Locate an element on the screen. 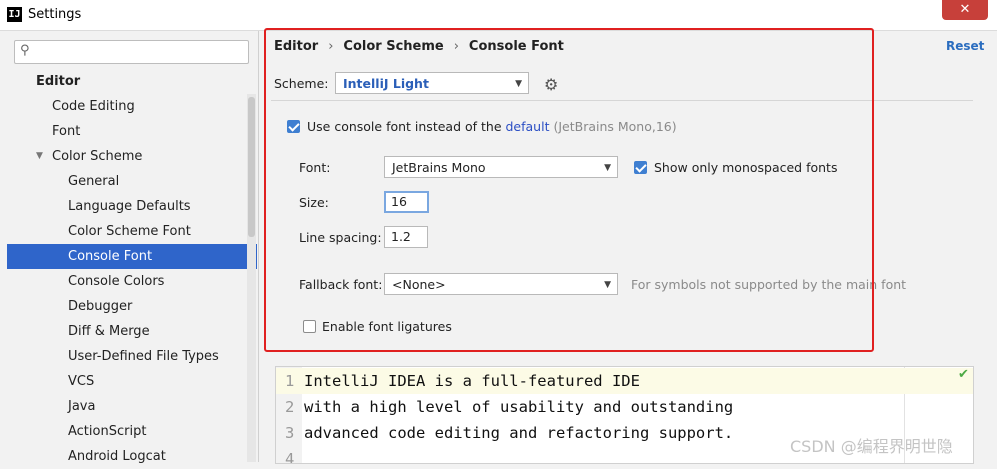 The width and height of the screenshot is (997, 469). sidebar-item-label: Console Font is located at coordinates (110, 256).